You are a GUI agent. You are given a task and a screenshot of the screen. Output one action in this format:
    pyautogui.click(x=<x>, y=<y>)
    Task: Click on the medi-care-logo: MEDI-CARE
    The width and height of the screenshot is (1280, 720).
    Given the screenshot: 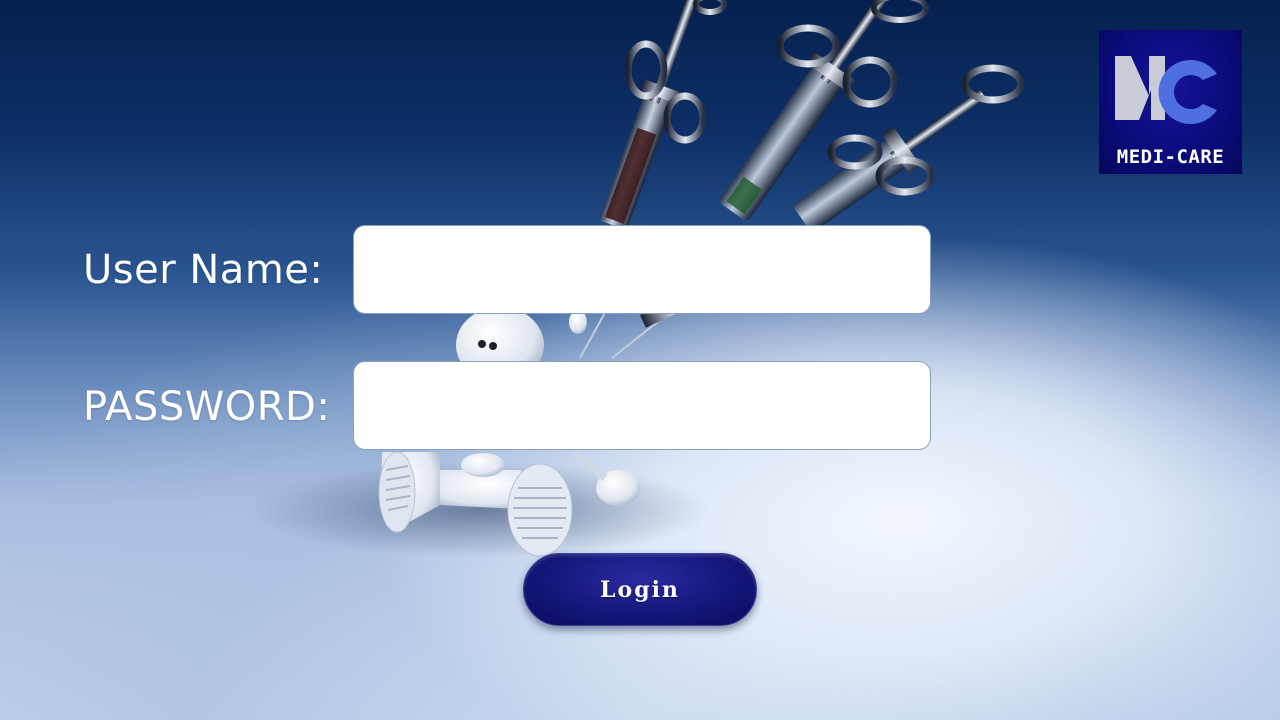 What is the action you would take?
    pyautogui.click(x=1170, y=102)
    